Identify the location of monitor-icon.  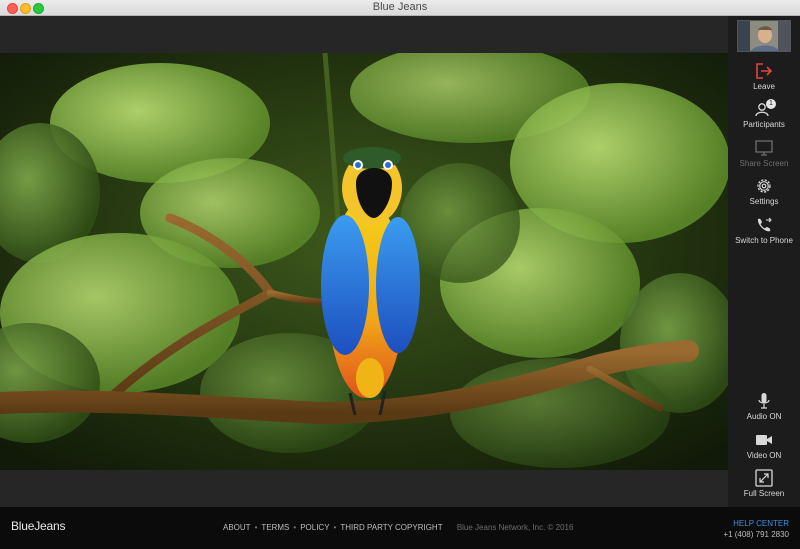
(764, 148).